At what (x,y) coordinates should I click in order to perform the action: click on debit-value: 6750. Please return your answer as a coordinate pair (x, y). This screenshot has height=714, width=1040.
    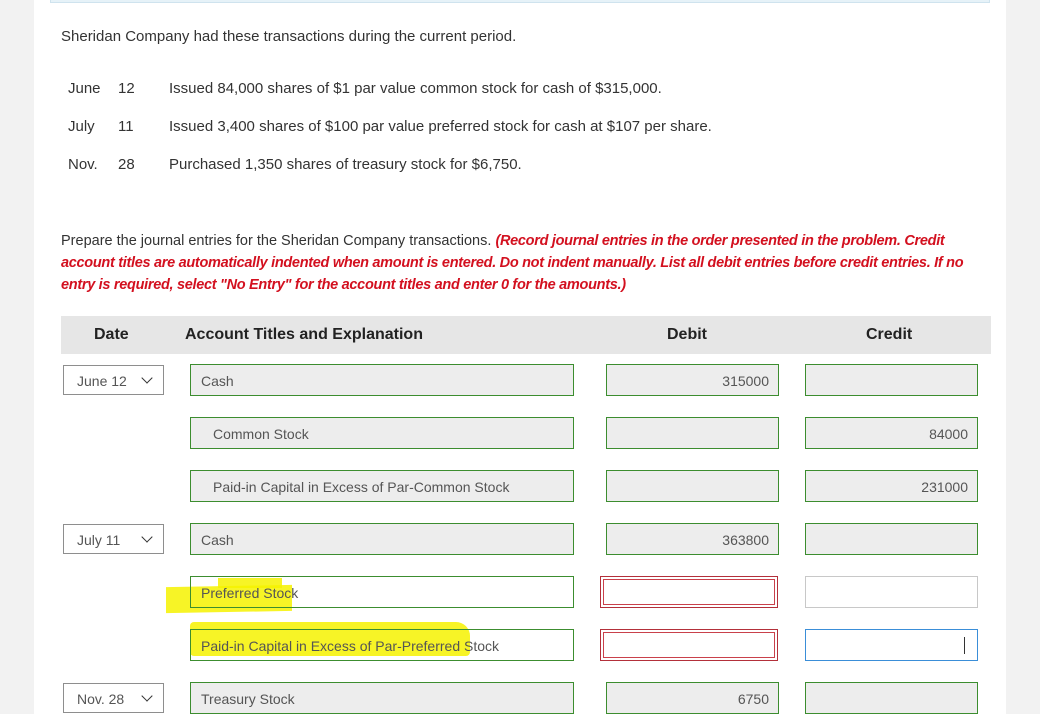
    Looking at the image, I should click on (753, 699).